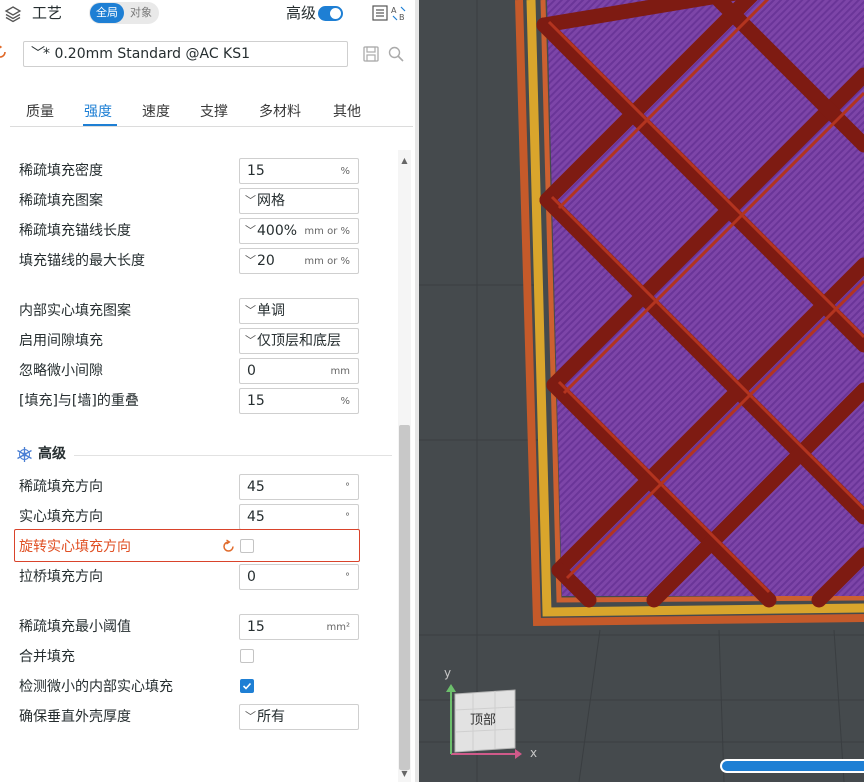  What do you see at coordinates (396, 54) in the screenshot?
I see `search-icon` at bounding box center [396, 54].